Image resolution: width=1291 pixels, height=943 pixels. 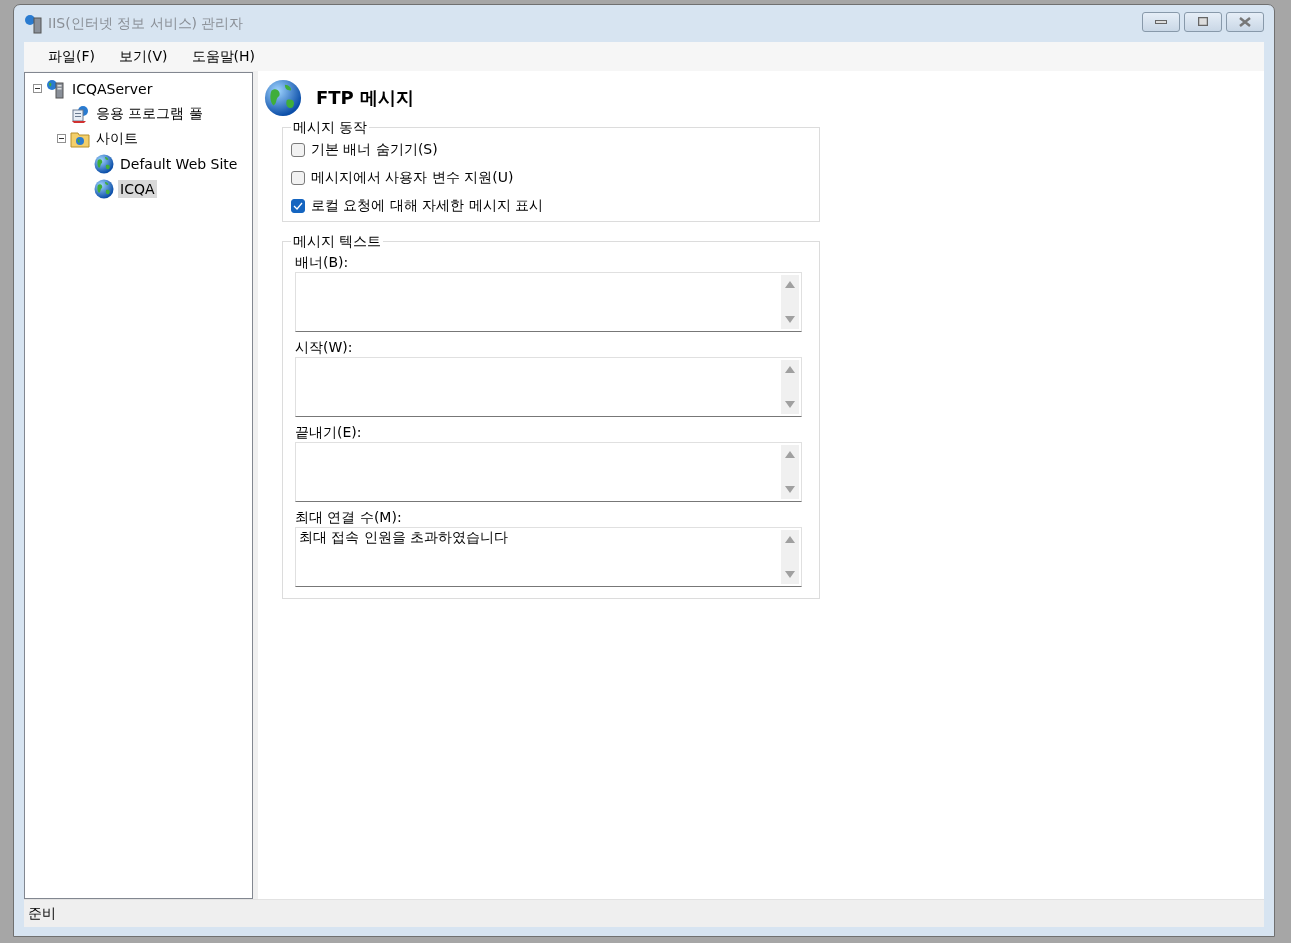 I want to click on minimize-icon, so click(x=1161, y=21).